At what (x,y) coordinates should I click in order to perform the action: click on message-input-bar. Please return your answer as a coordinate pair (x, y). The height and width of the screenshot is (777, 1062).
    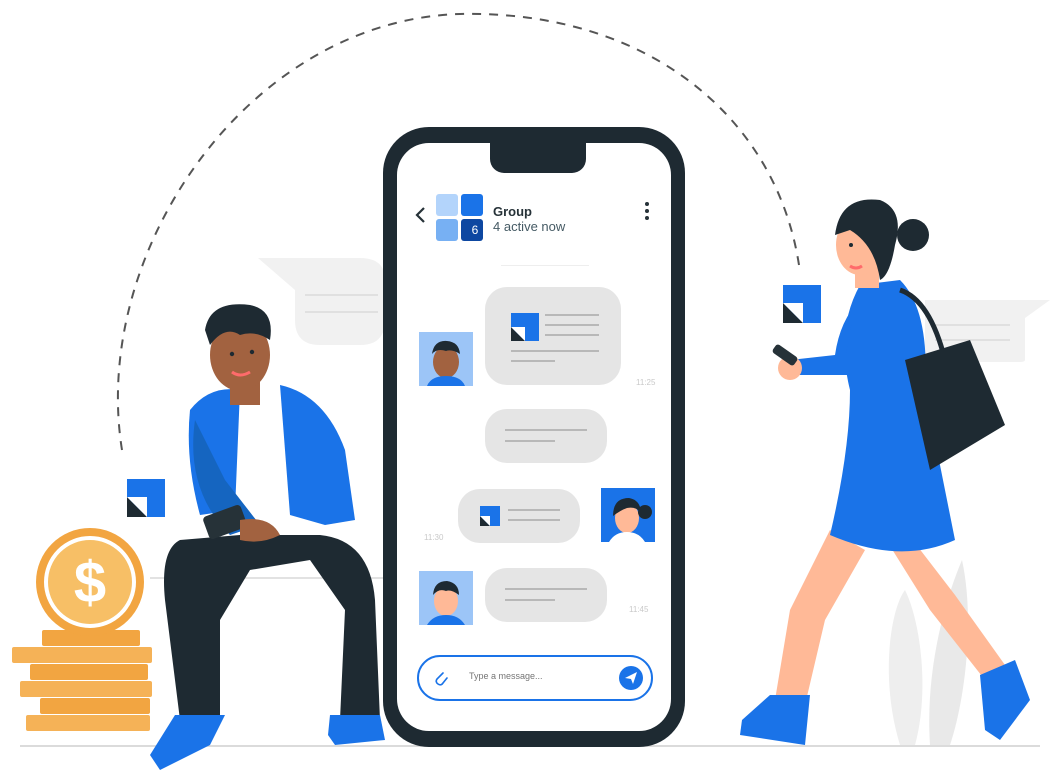
    Looking at the image, I should click on (535, 678).